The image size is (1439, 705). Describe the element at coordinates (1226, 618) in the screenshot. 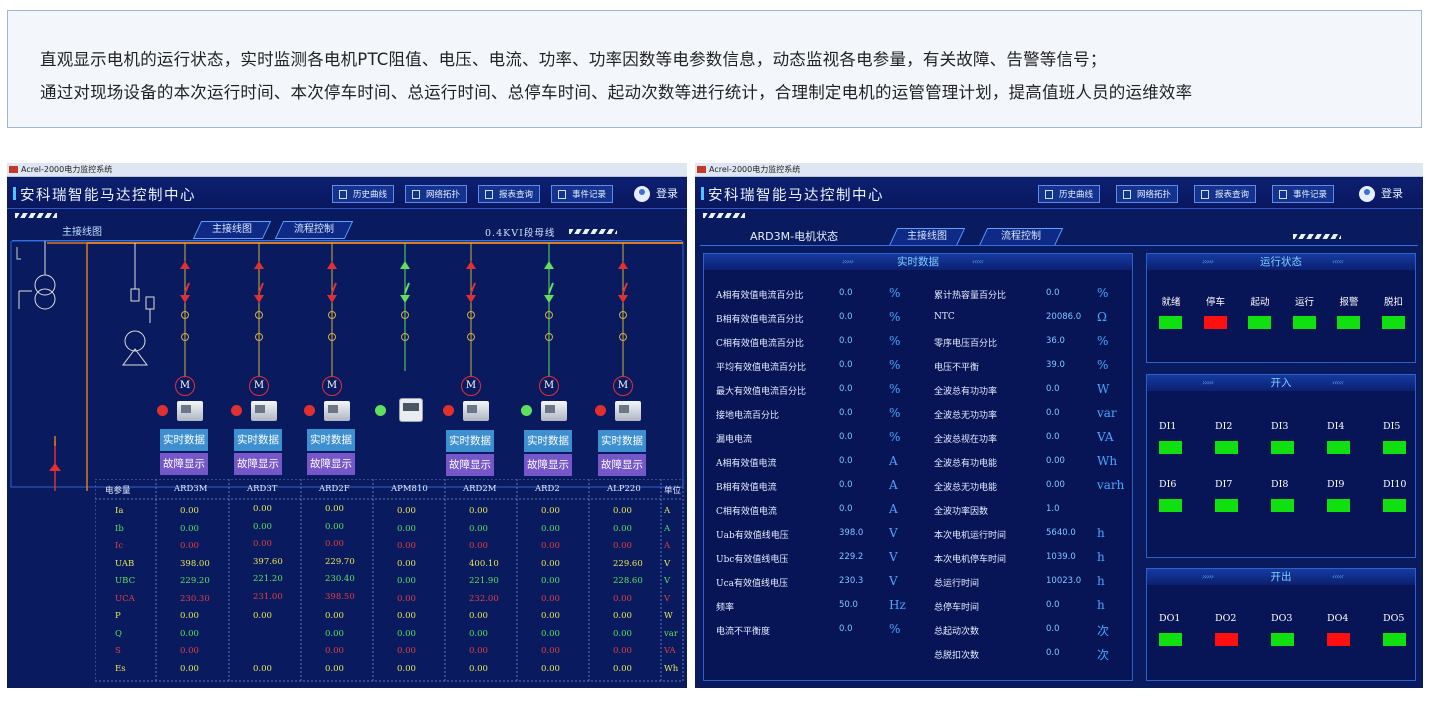

I see `do-label: DO2` at that location.